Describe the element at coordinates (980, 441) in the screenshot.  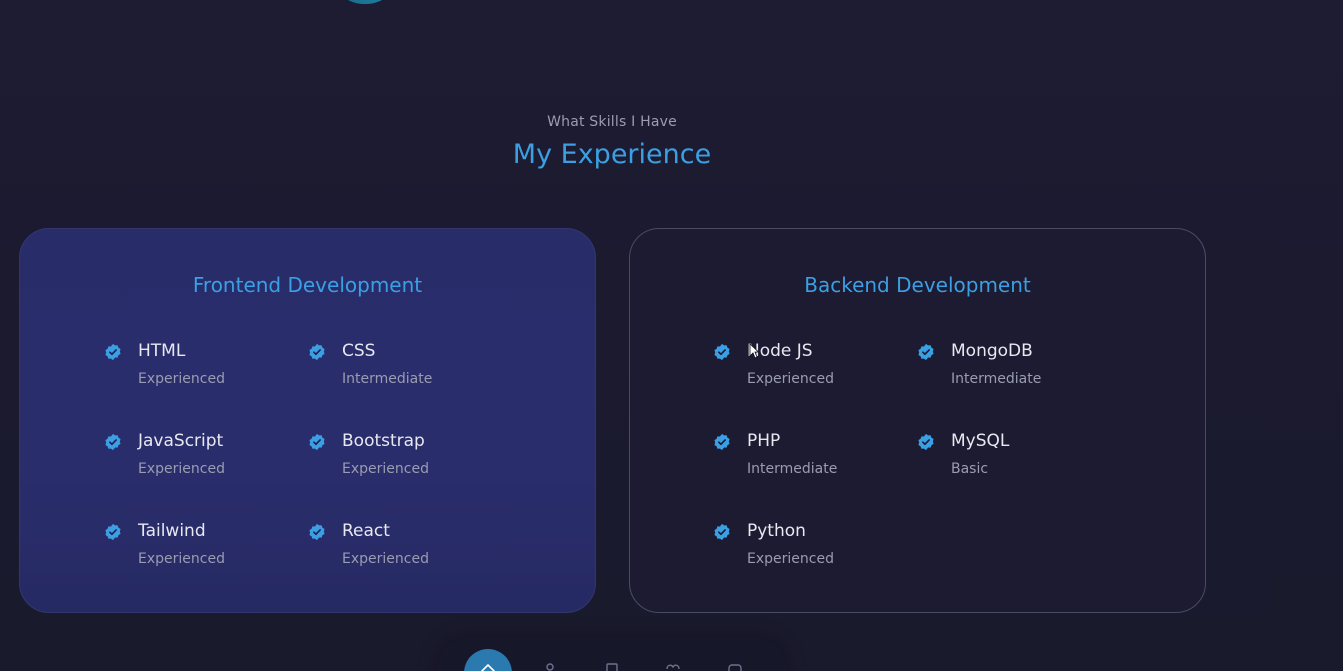
I see `skill-name: MySQL` at that location.